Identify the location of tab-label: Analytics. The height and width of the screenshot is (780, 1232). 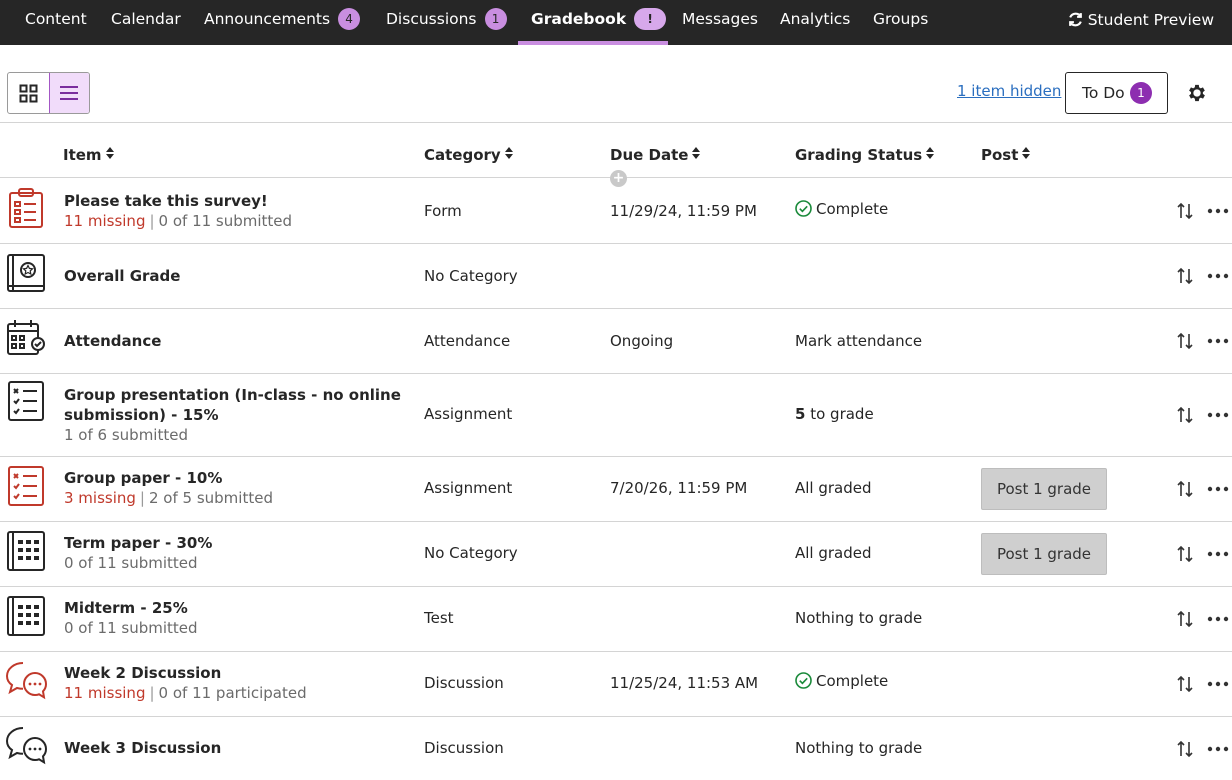
(815, 19).